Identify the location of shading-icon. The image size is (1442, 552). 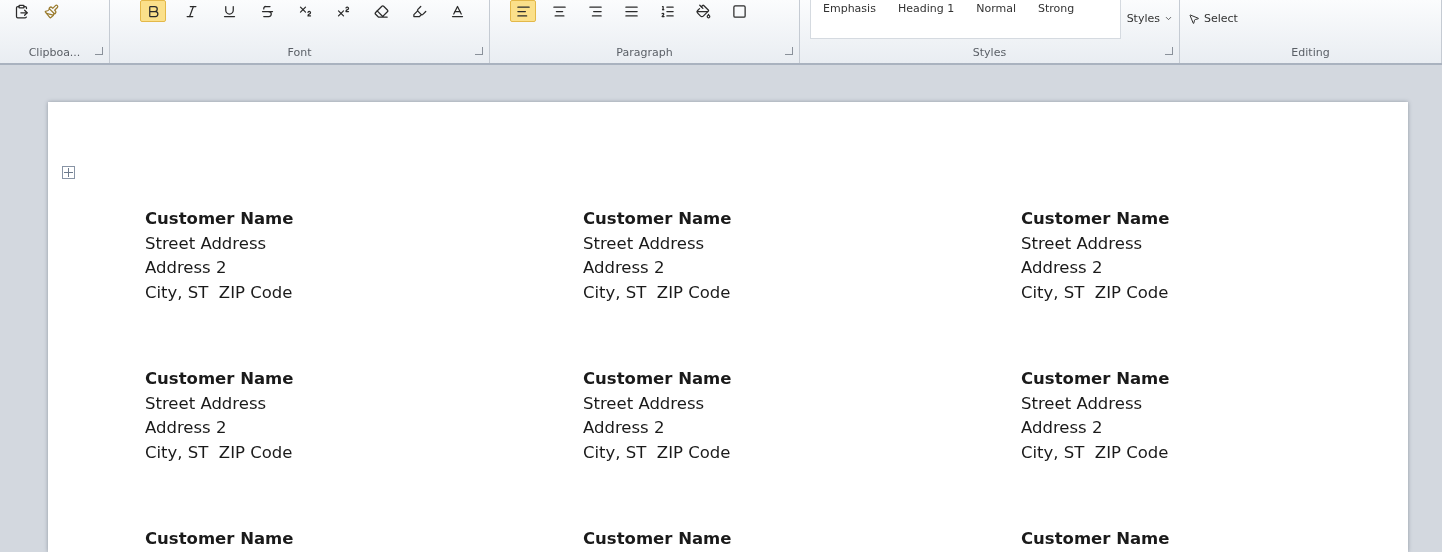
(703, 11).